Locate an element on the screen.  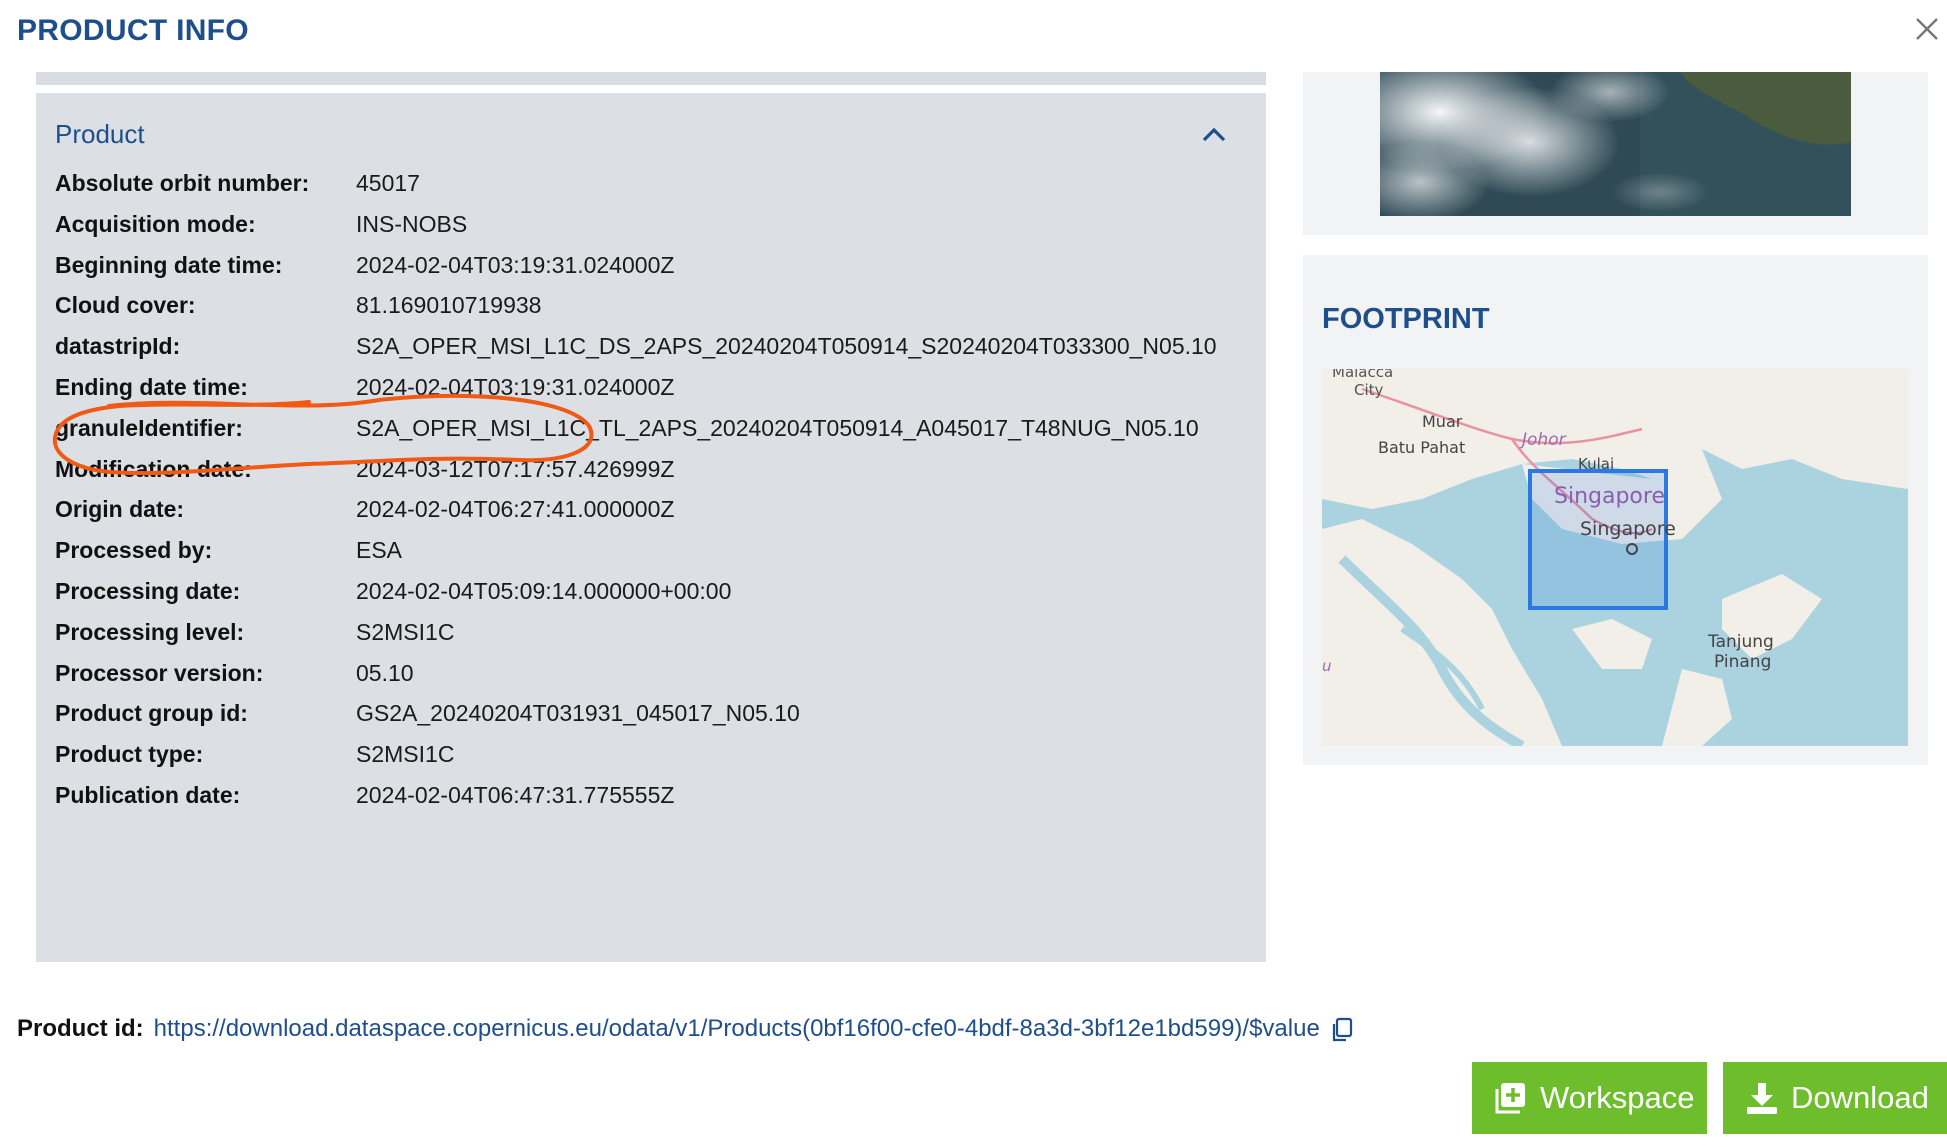
attribute-label: Absolute orbit number: is located at coordinates (182, 183).